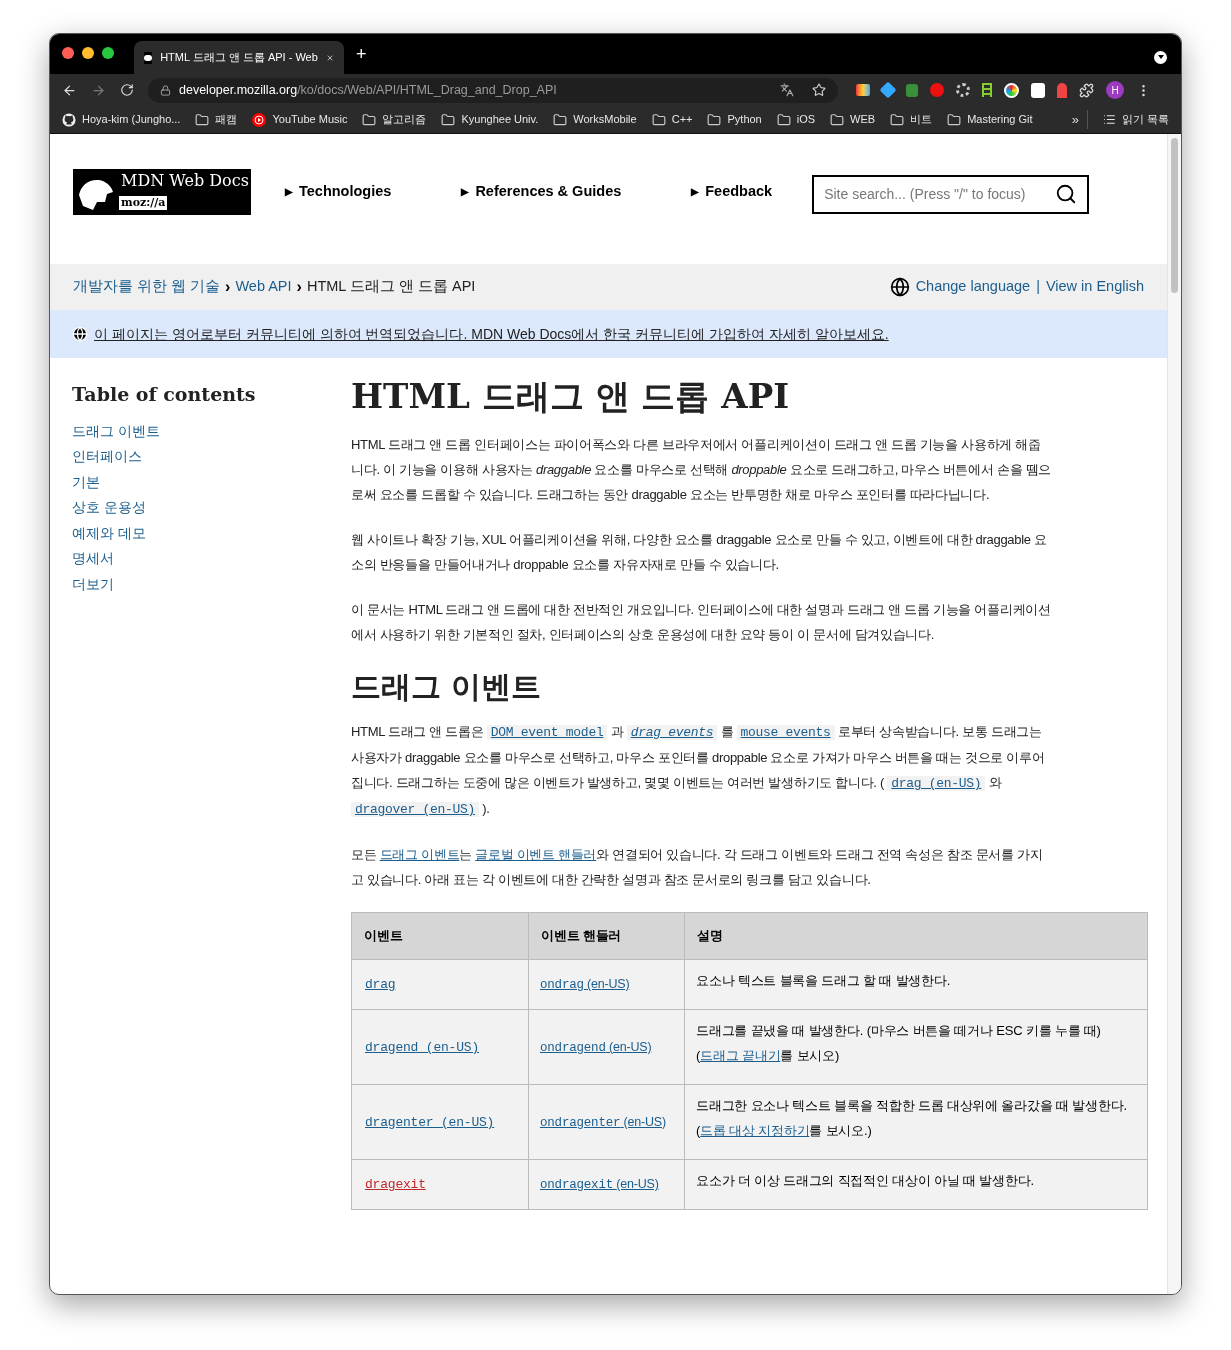 Image resolution: width=1231 pixels, height=1350 pixels. What do you see at coordinates (606, 1184) in the screenshot?
I see `handler-link: ondragexit (en-US)` at bounding box center [606, 1184].